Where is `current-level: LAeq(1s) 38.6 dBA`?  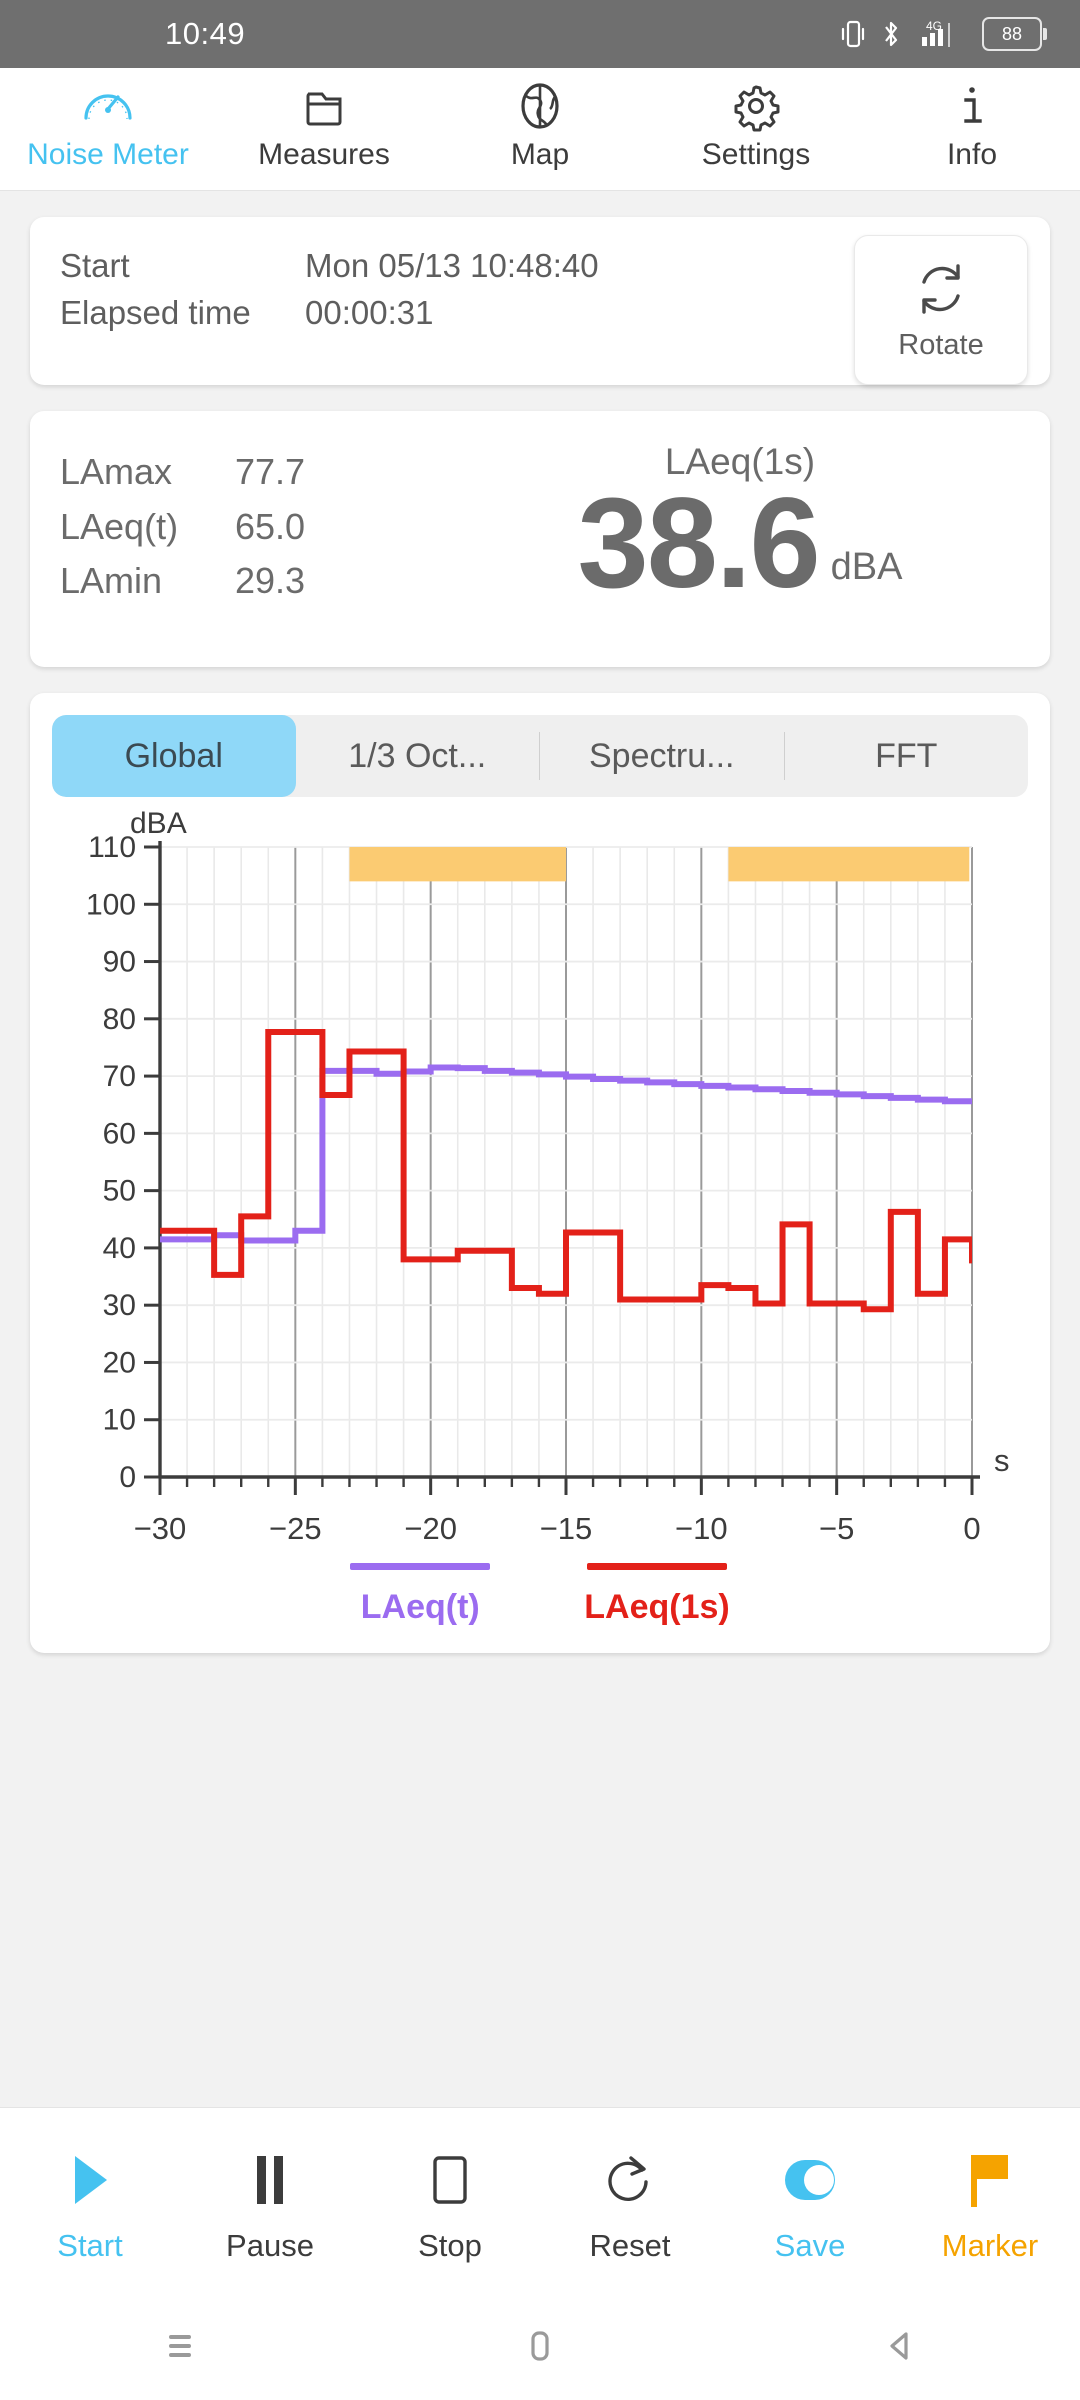
current-level: LAeq(1s) 38.6 dBA is located at coordinates (740, 537).